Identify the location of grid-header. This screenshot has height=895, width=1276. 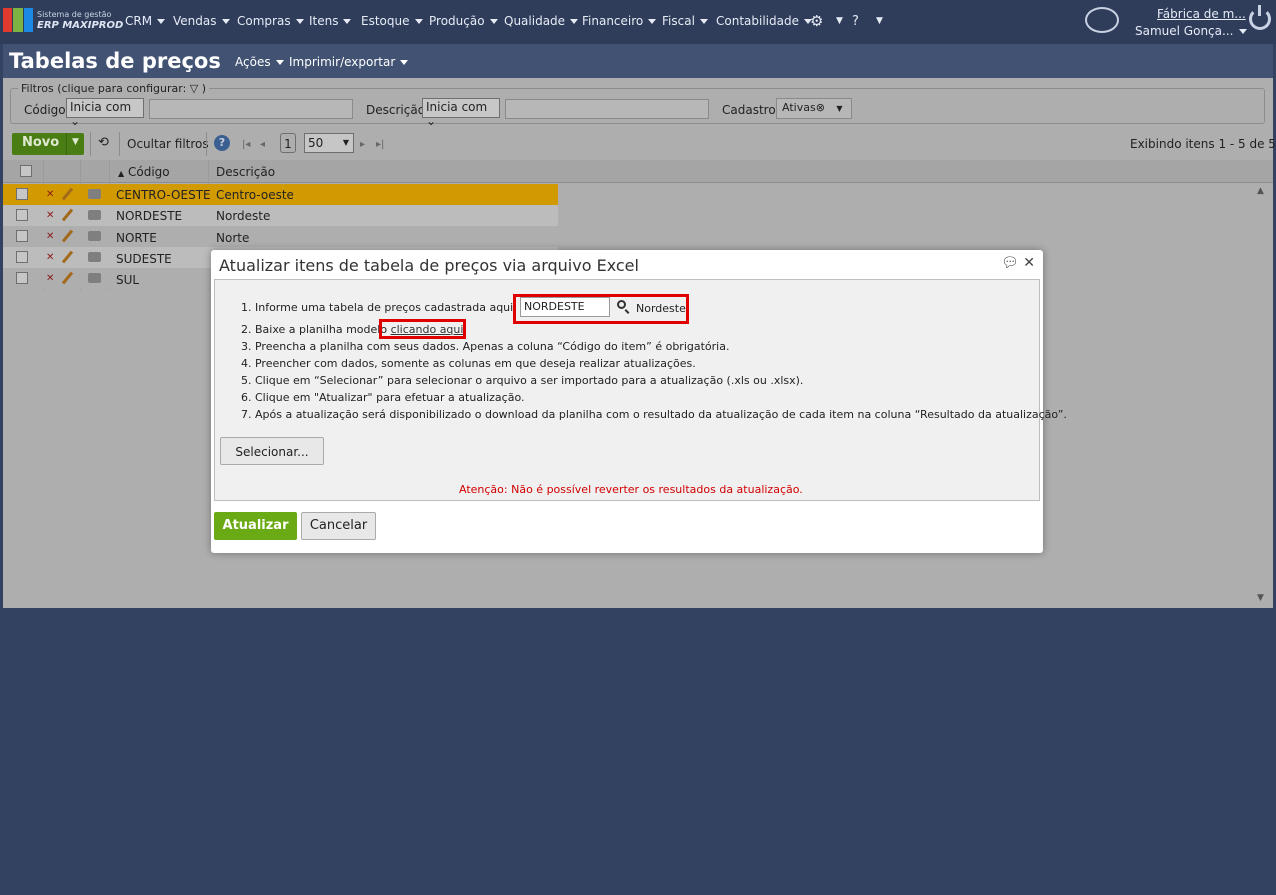
(638, 171).